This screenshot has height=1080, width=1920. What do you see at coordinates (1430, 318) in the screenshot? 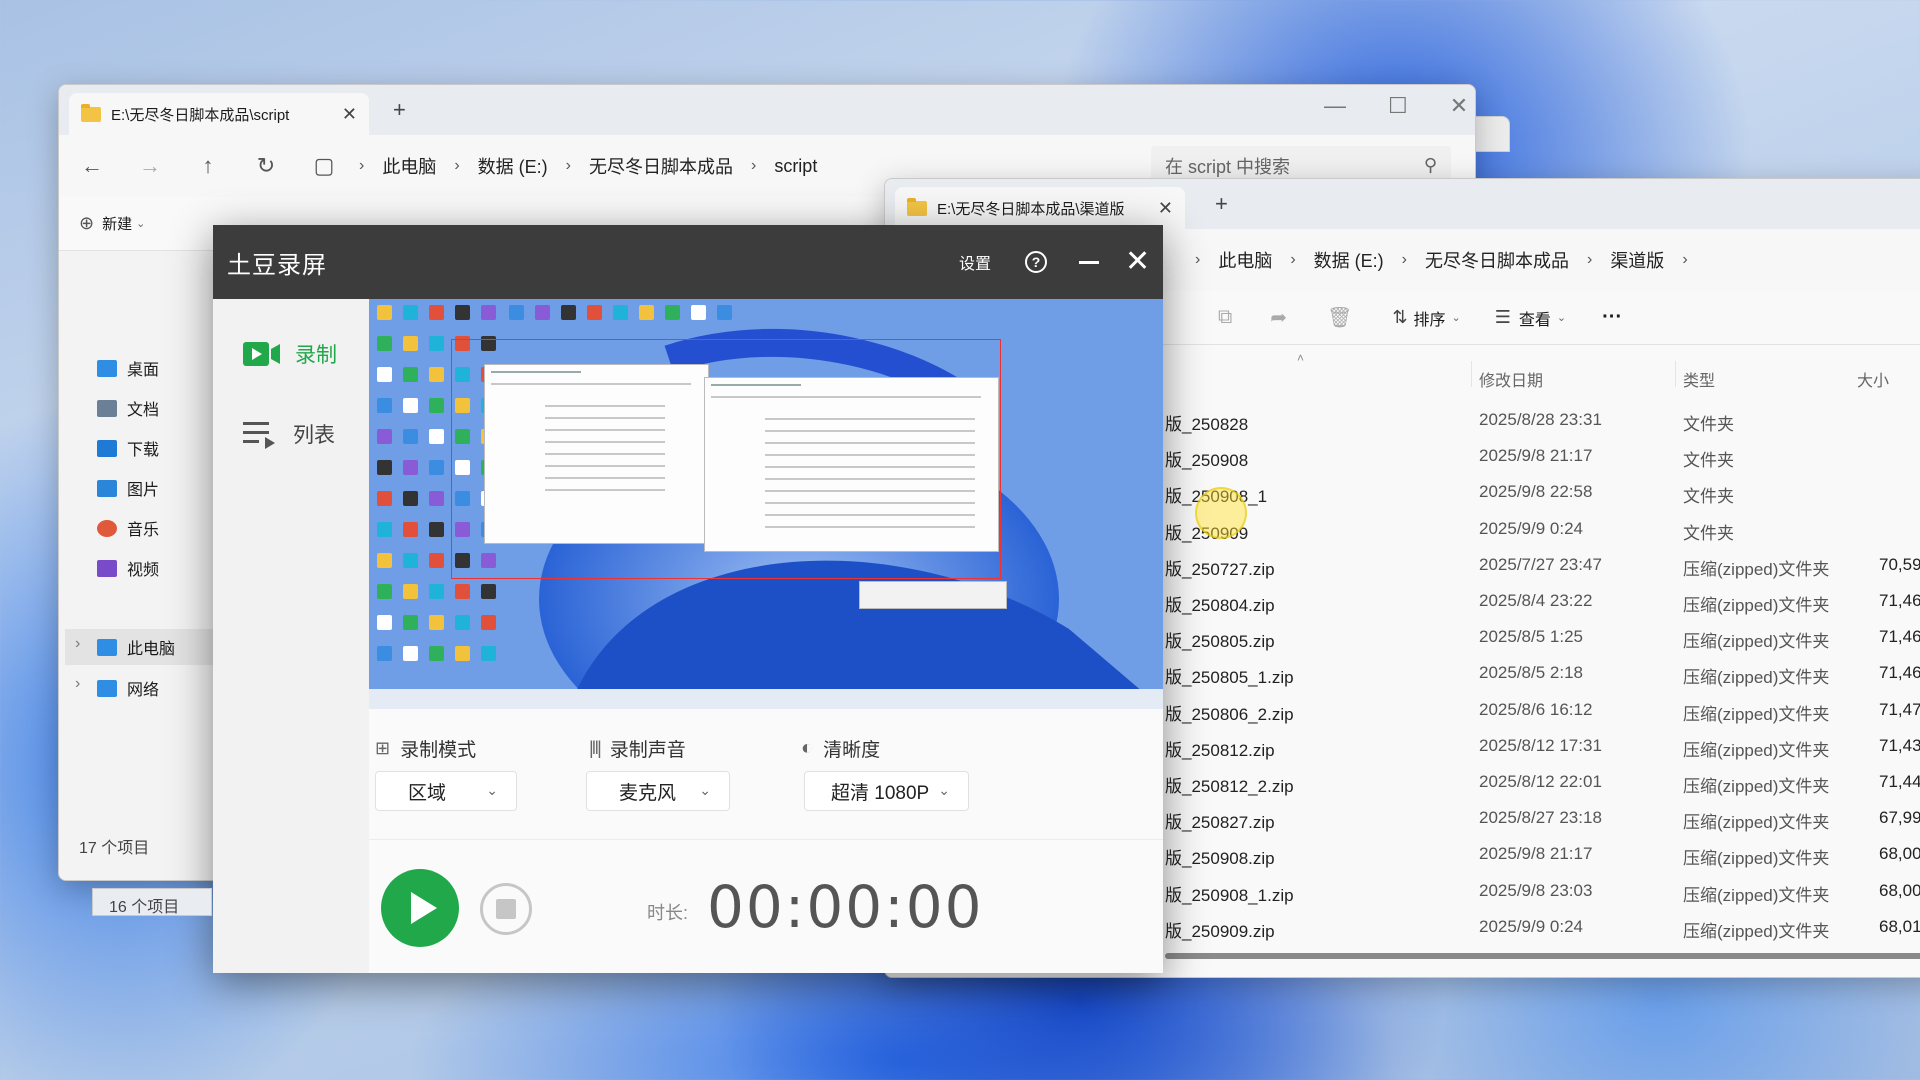
I see `sort-button: 排序` at bounding box center [1430, 318].